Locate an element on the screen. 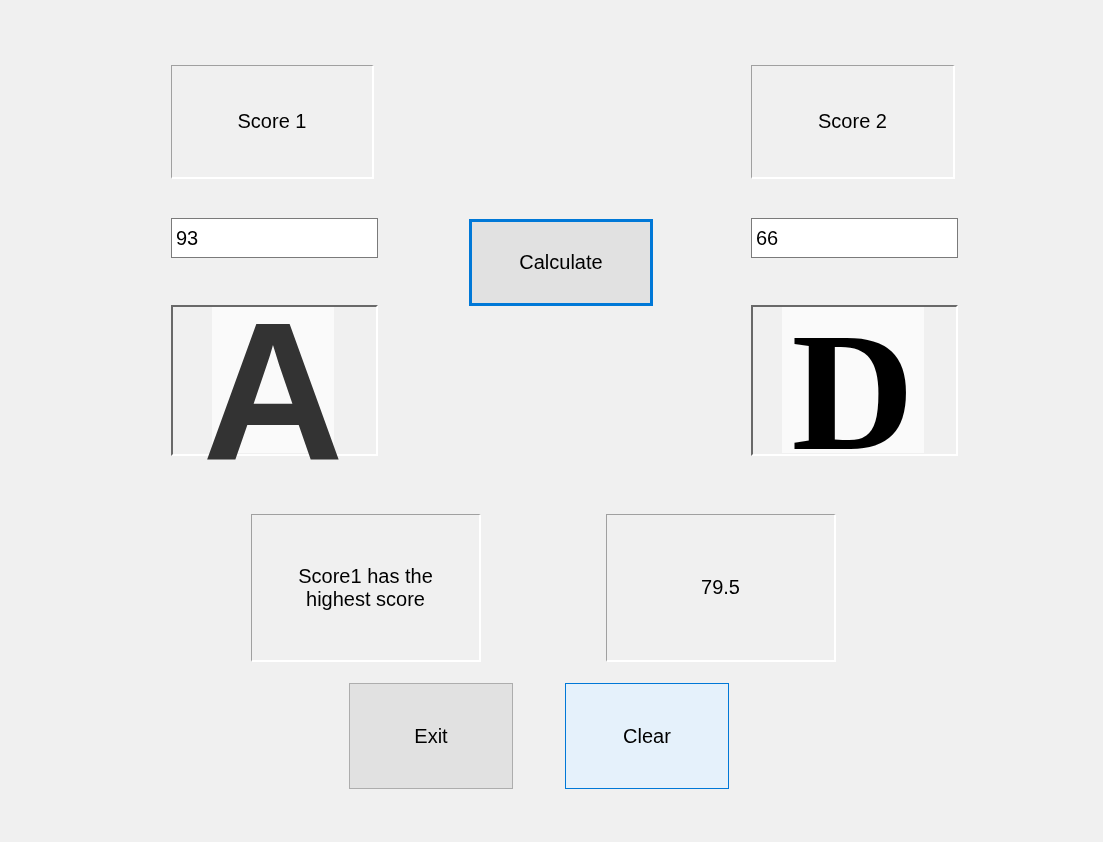  clear-button: Clear is located at coordinates (647, 736).